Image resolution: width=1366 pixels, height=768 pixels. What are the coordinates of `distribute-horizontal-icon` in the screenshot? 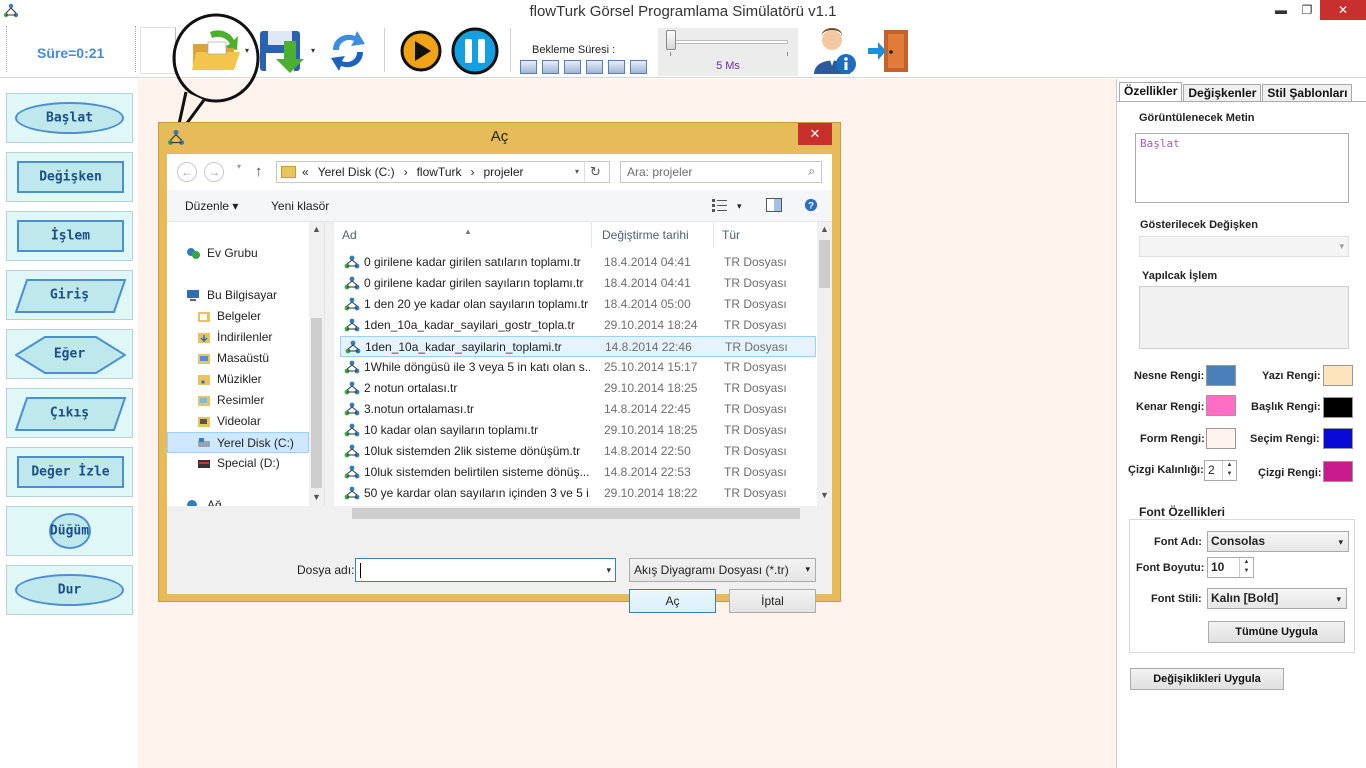 It's located at (616, 67).